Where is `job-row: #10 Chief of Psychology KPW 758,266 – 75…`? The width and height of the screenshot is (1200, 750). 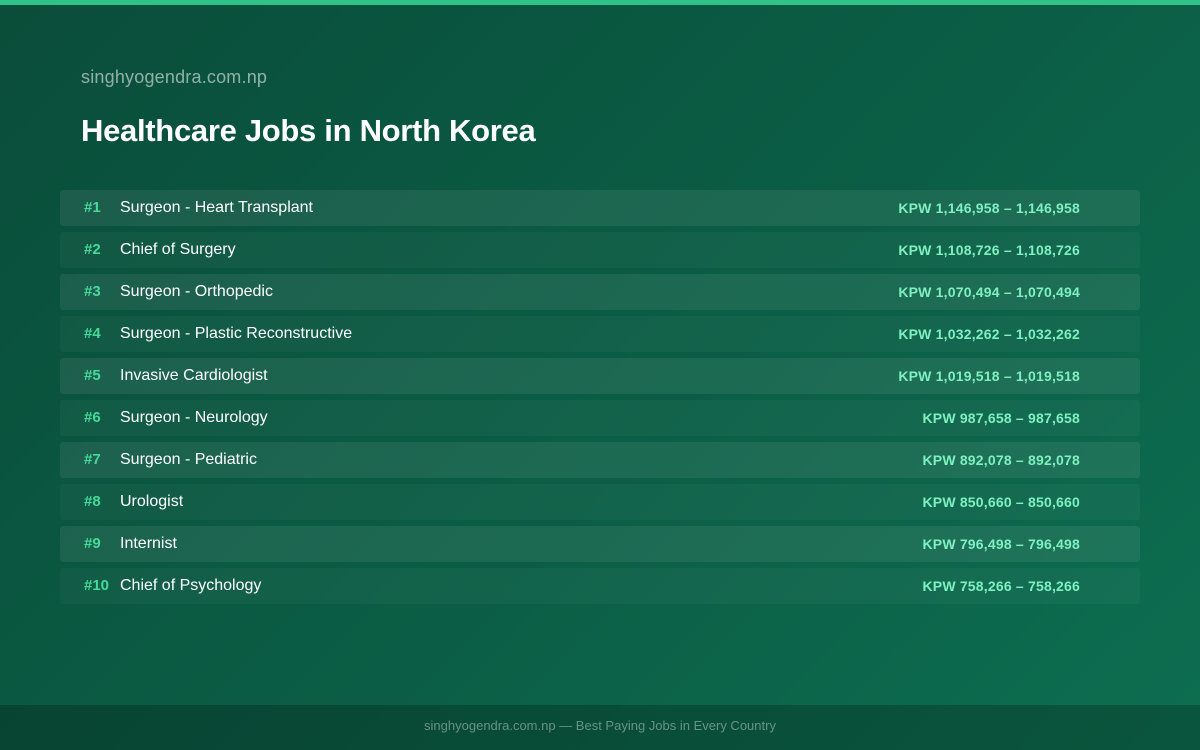
job-row: #10 Chief of Psychology KPW 758,266 – 75… is located at coordinates (600, 586).